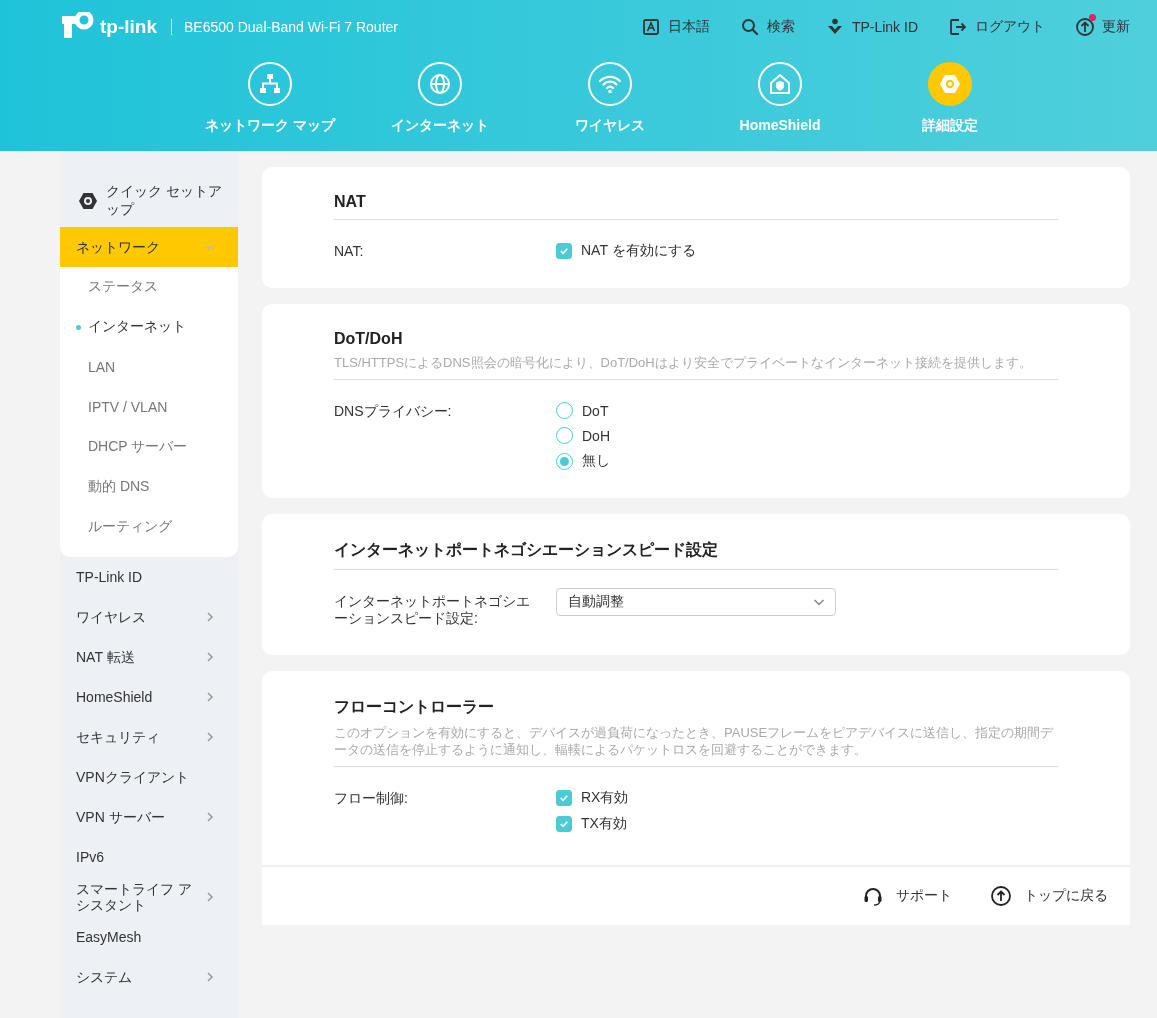  What do you see at coordinates (583, 410) in the screenshot?
I see `radio-option: DoT` at bounding box center [583, 410].